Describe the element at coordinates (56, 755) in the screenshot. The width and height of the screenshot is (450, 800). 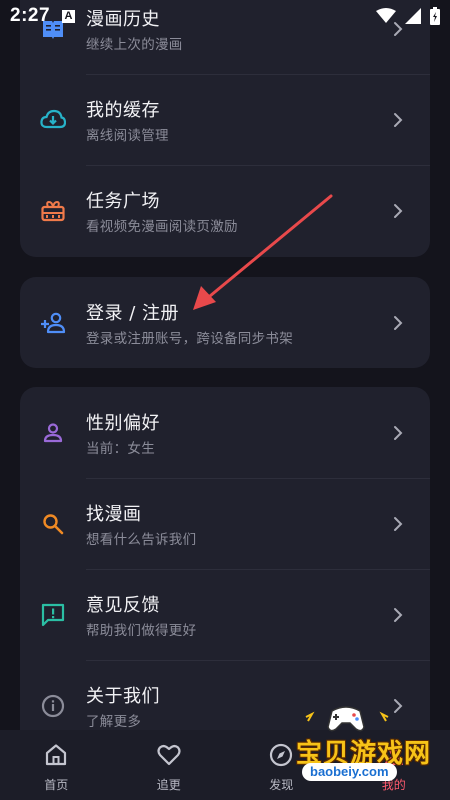
I see `home-icon` at that location.